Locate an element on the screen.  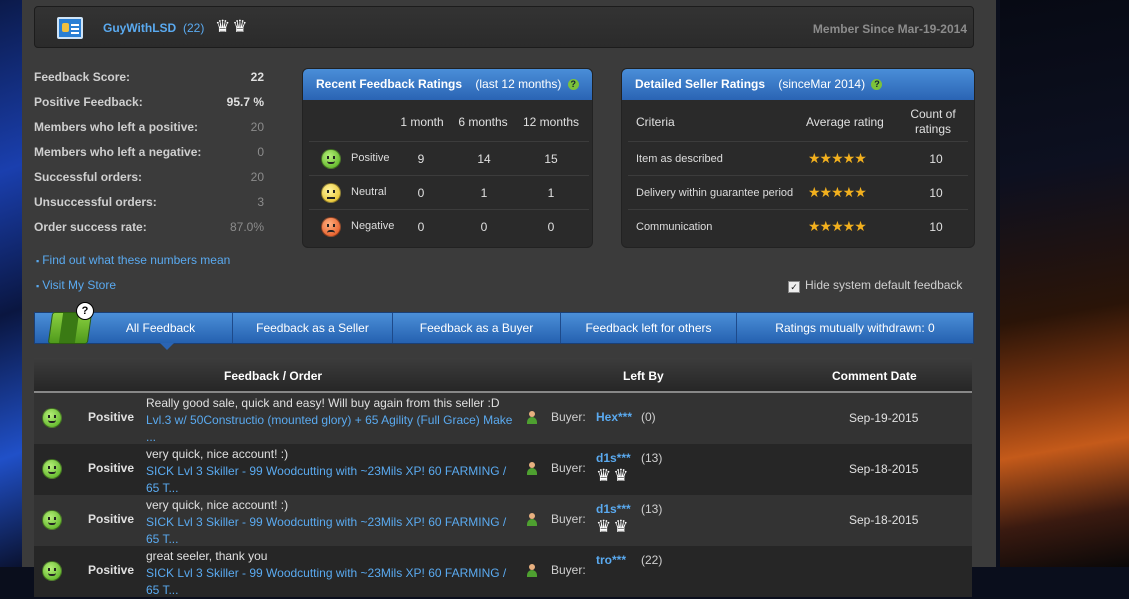
recent-title-text: Recent Feedback Ratings is located at coordinates (389, 84).